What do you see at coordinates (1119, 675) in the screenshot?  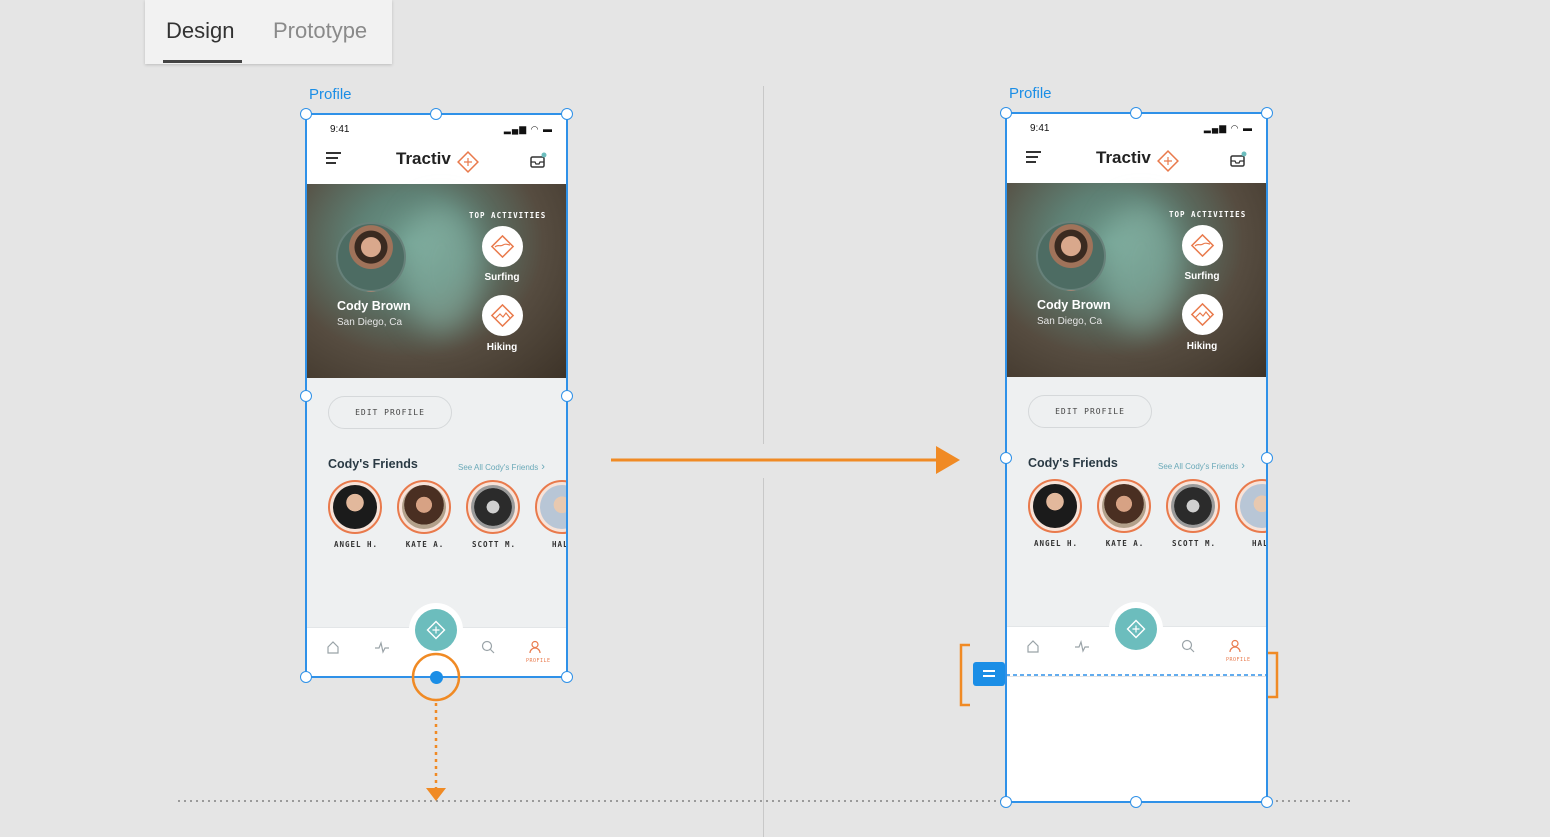 I see `fixed-position-guide` at bounding box center [1119, 675].